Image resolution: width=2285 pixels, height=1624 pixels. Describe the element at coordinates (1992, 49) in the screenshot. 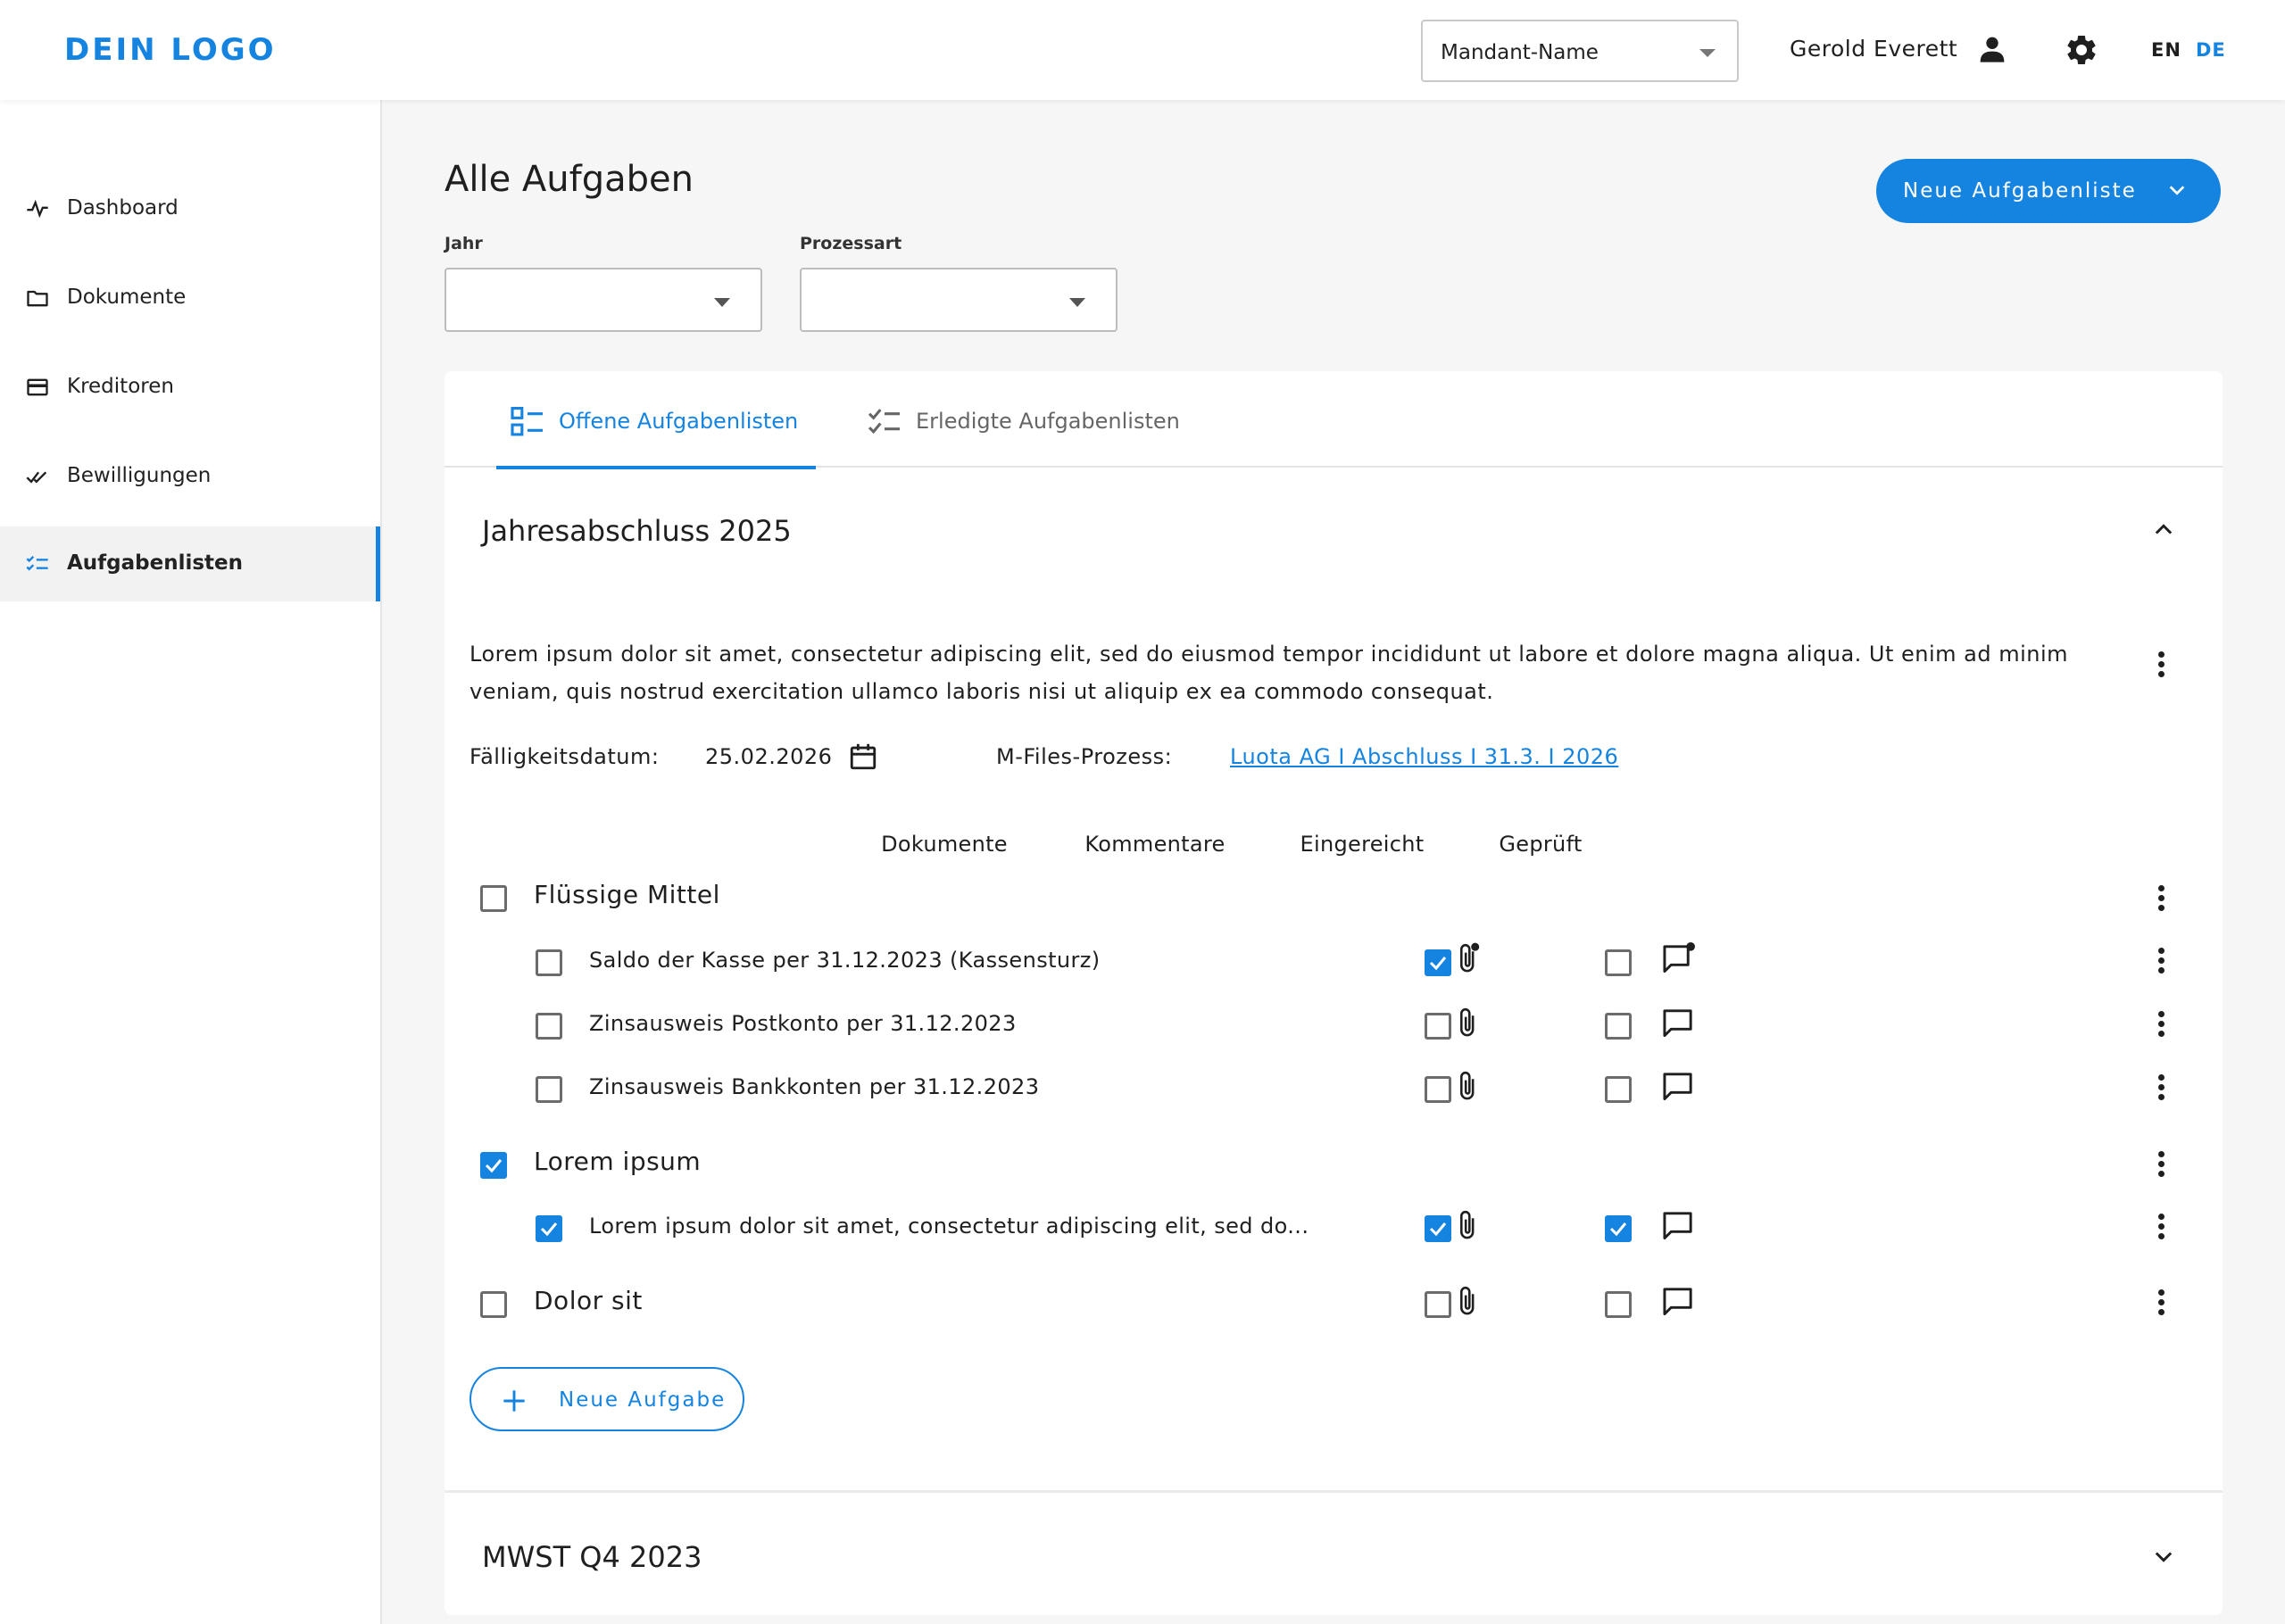

I see `user-icon` at that location.